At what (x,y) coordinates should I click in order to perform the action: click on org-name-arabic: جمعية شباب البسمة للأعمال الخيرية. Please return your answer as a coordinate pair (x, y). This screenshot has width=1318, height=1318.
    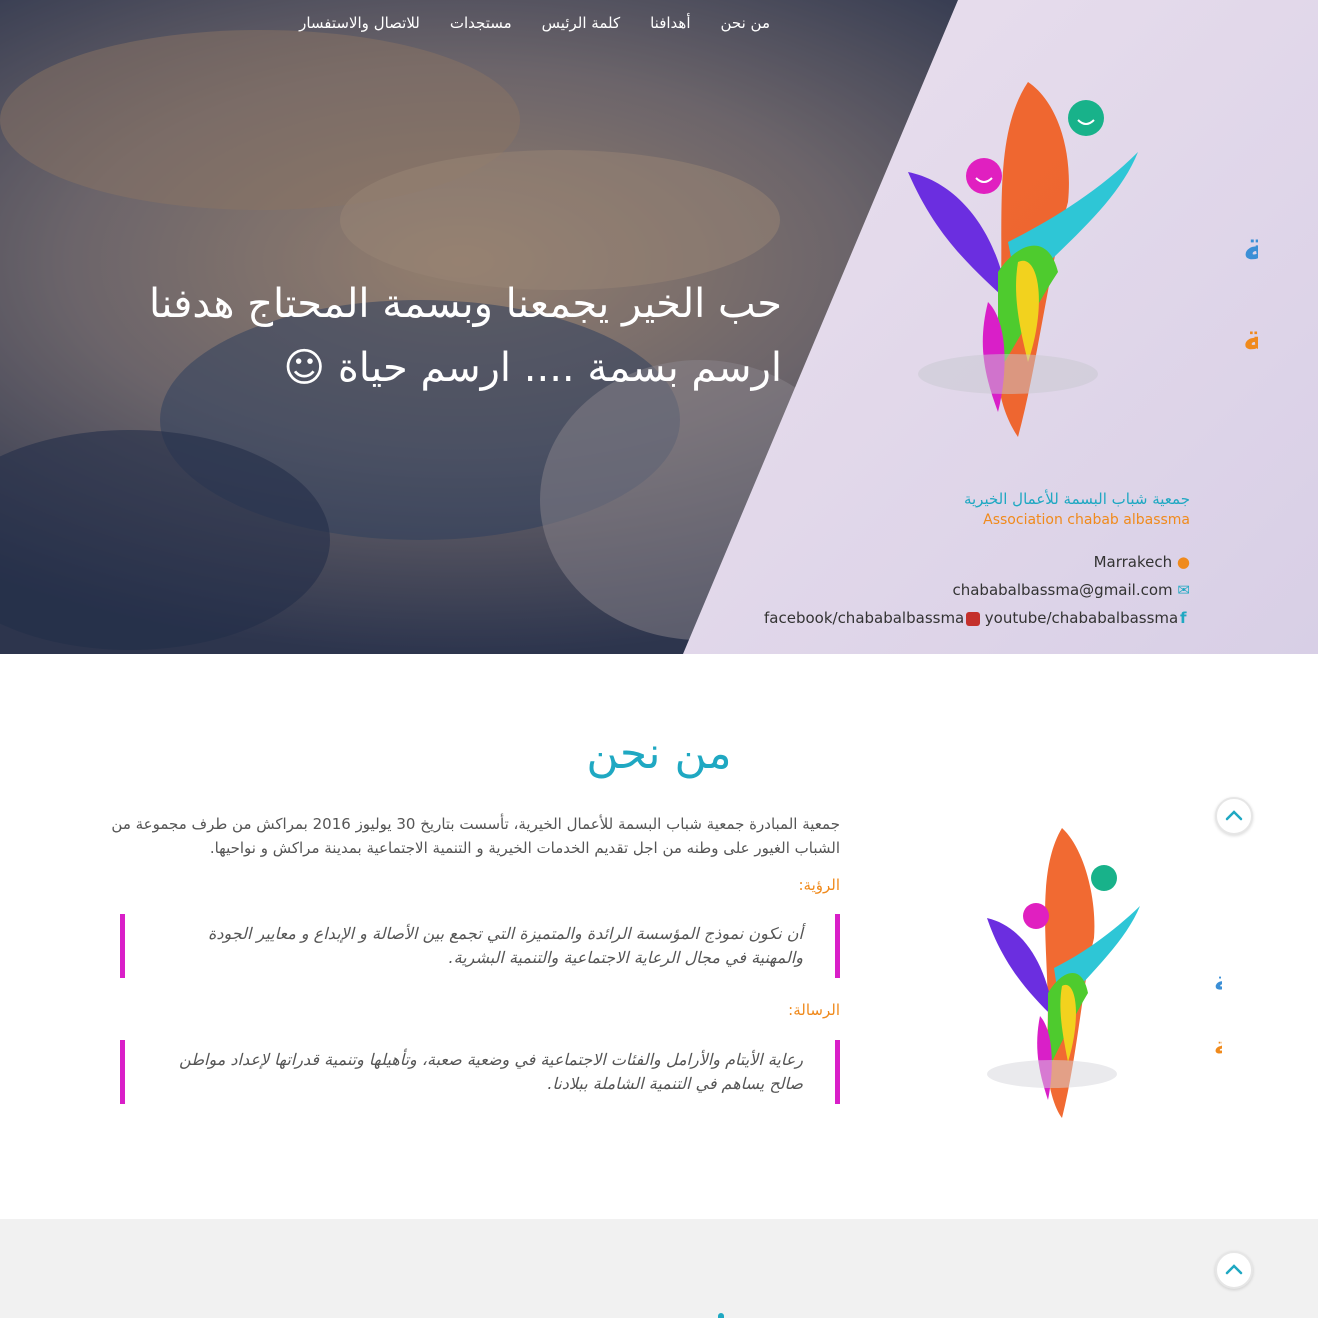
    Looking at the image, I should click on (1076, 499).